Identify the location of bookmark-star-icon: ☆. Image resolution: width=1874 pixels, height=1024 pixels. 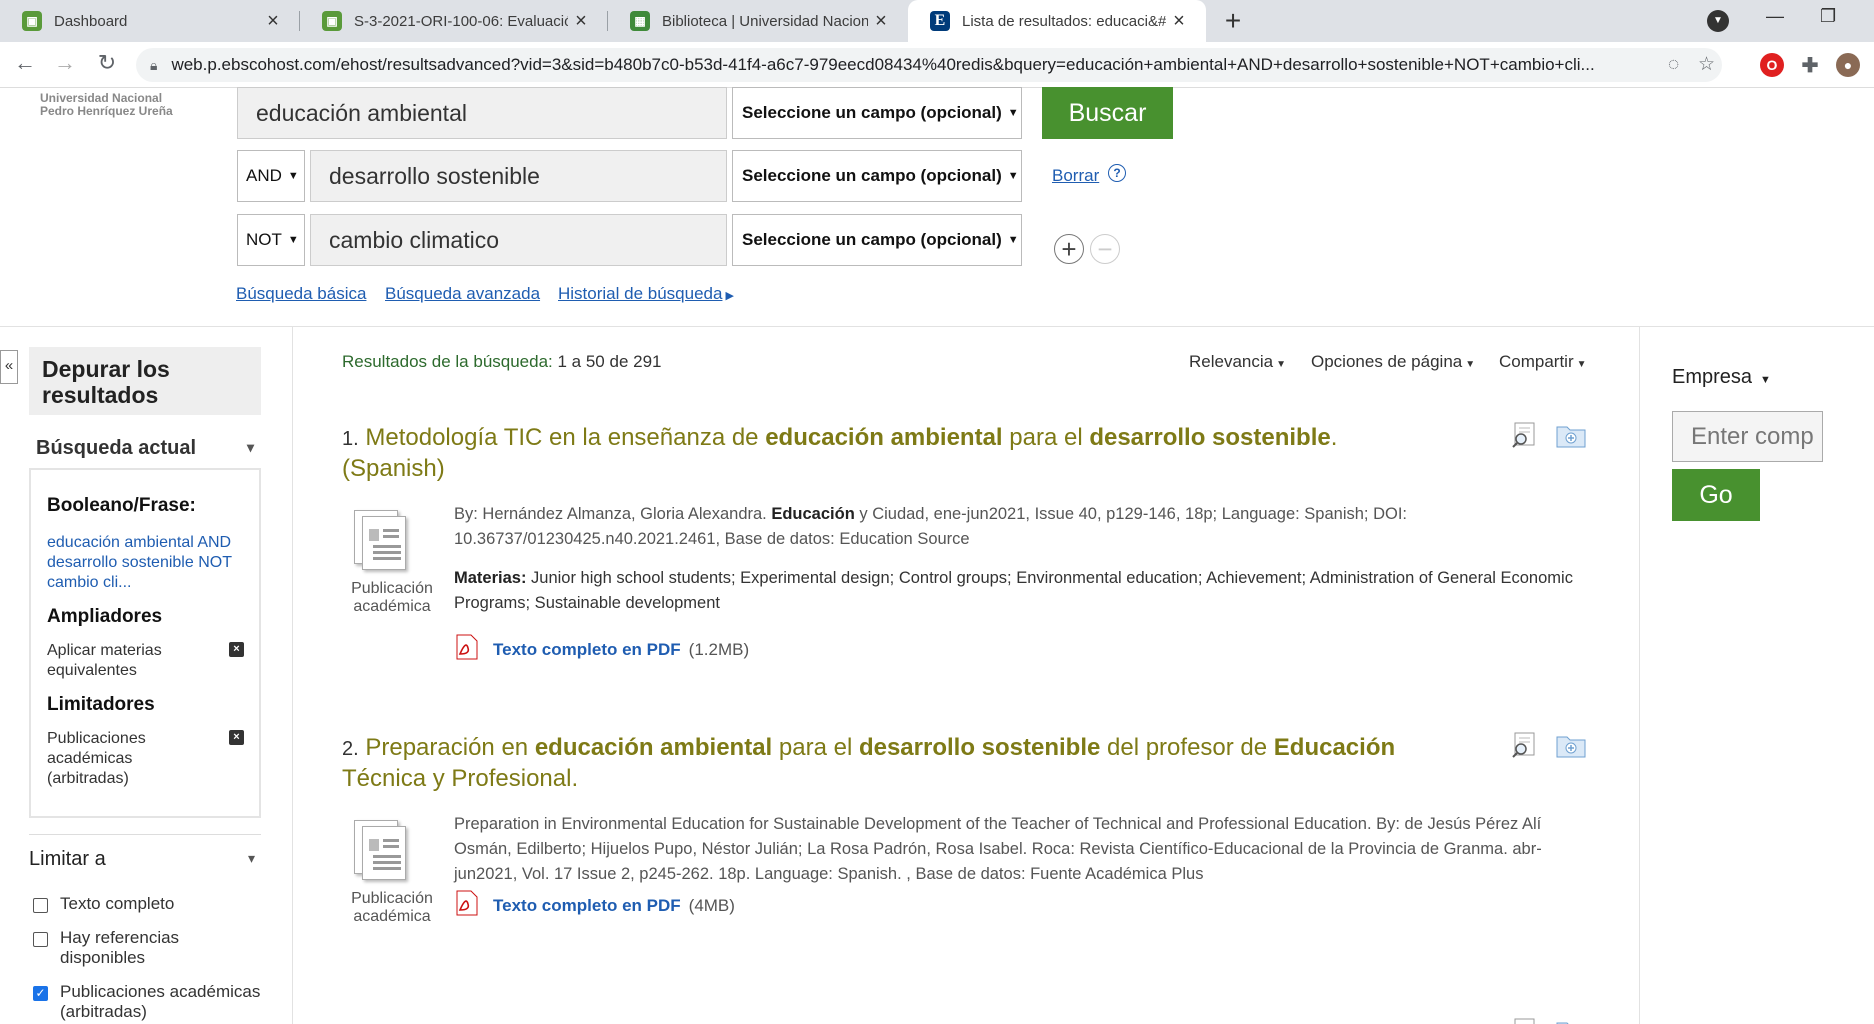
(1706, 65).